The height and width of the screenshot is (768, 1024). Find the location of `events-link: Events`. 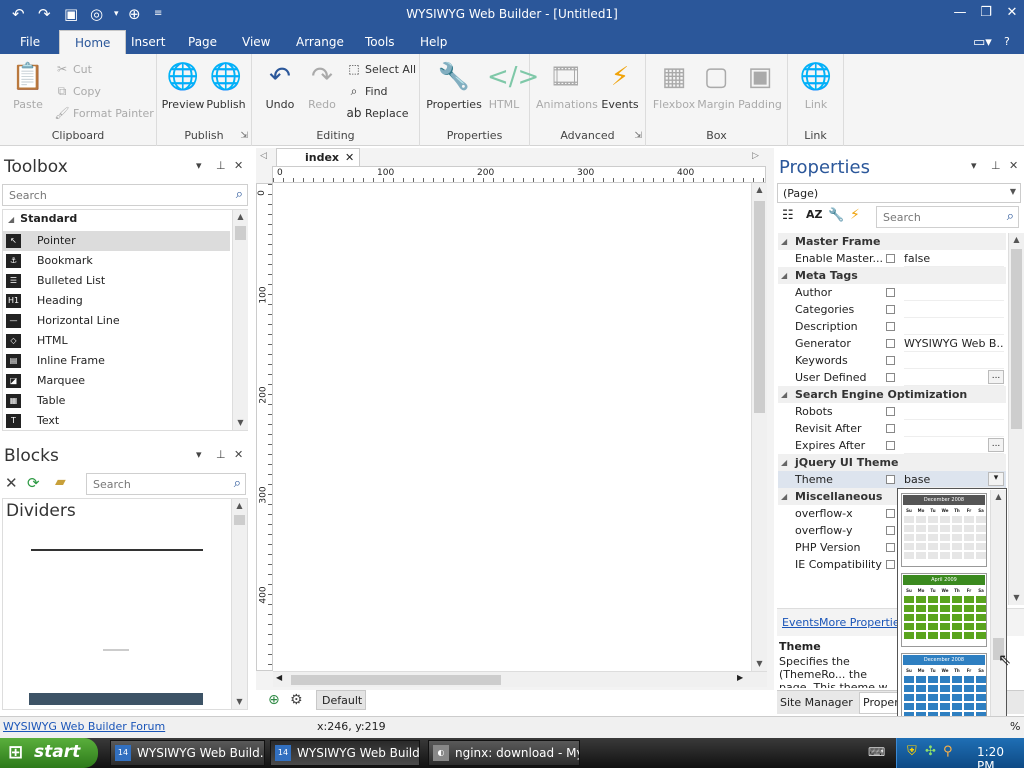

events-link: Events is located at coordinates (800, 622).